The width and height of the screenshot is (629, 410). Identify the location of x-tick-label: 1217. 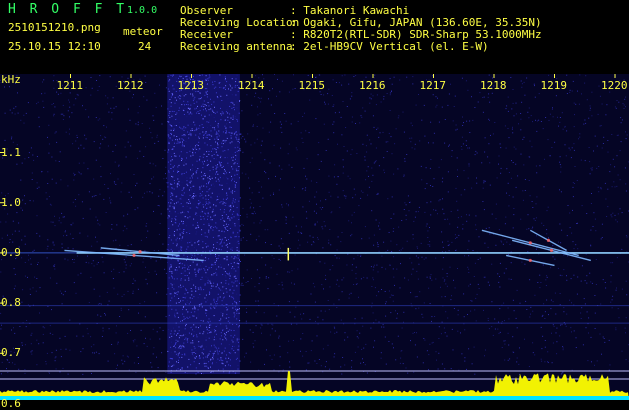
(433, 85).